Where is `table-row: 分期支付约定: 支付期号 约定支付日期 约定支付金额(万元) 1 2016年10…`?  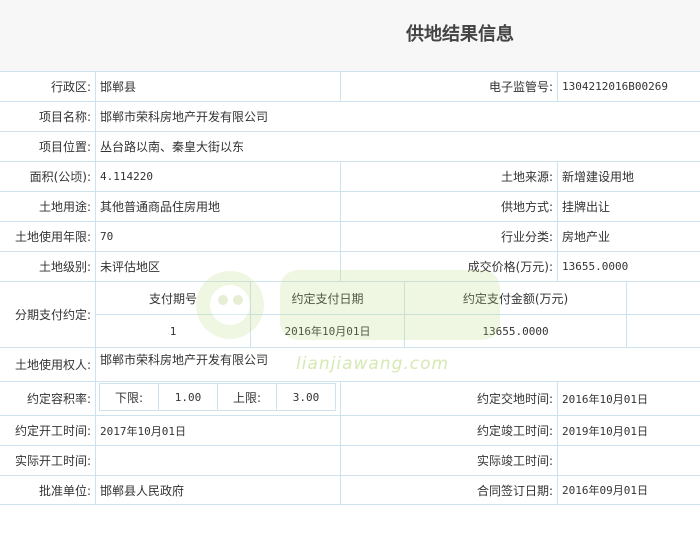 table-row: 分期支付约定: 支付期号 约定支付日期 约定支付金额(万元) 1 2016年10… is located at coordinates (350, 314).